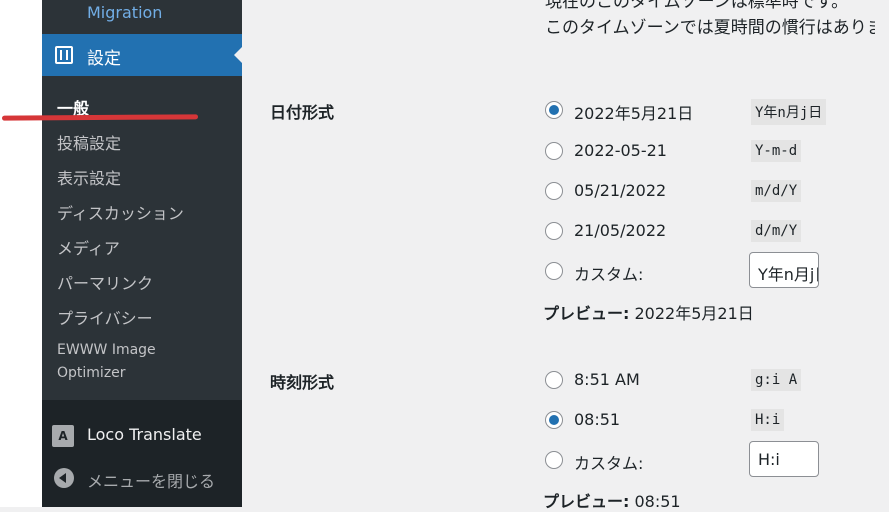  I want to click on timezone-description-line2: このタイムゾーンでは夏時間の慣行はありま, so click(714, 28).